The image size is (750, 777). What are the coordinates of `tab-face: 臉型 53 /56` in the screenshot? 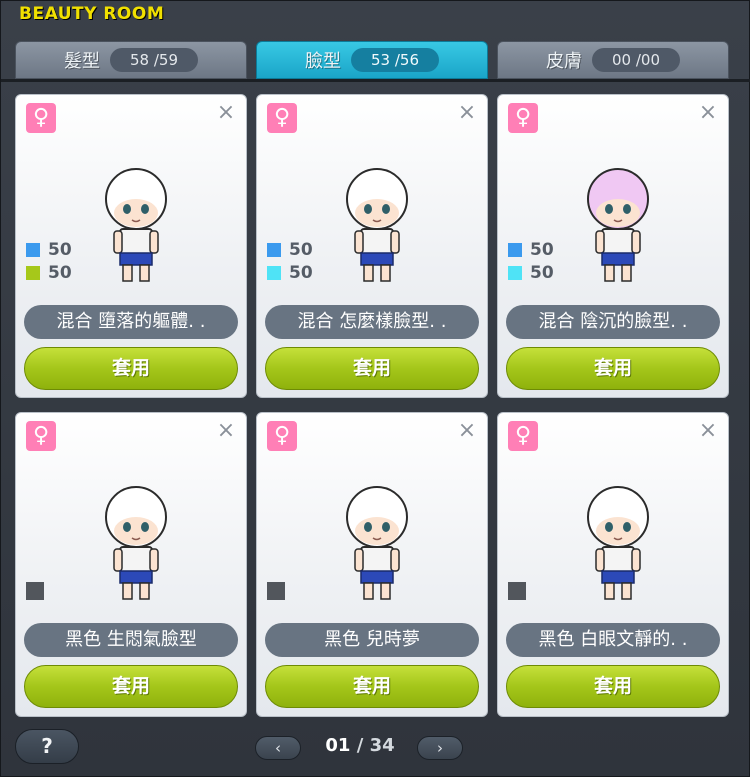 It's located at (372, 60).